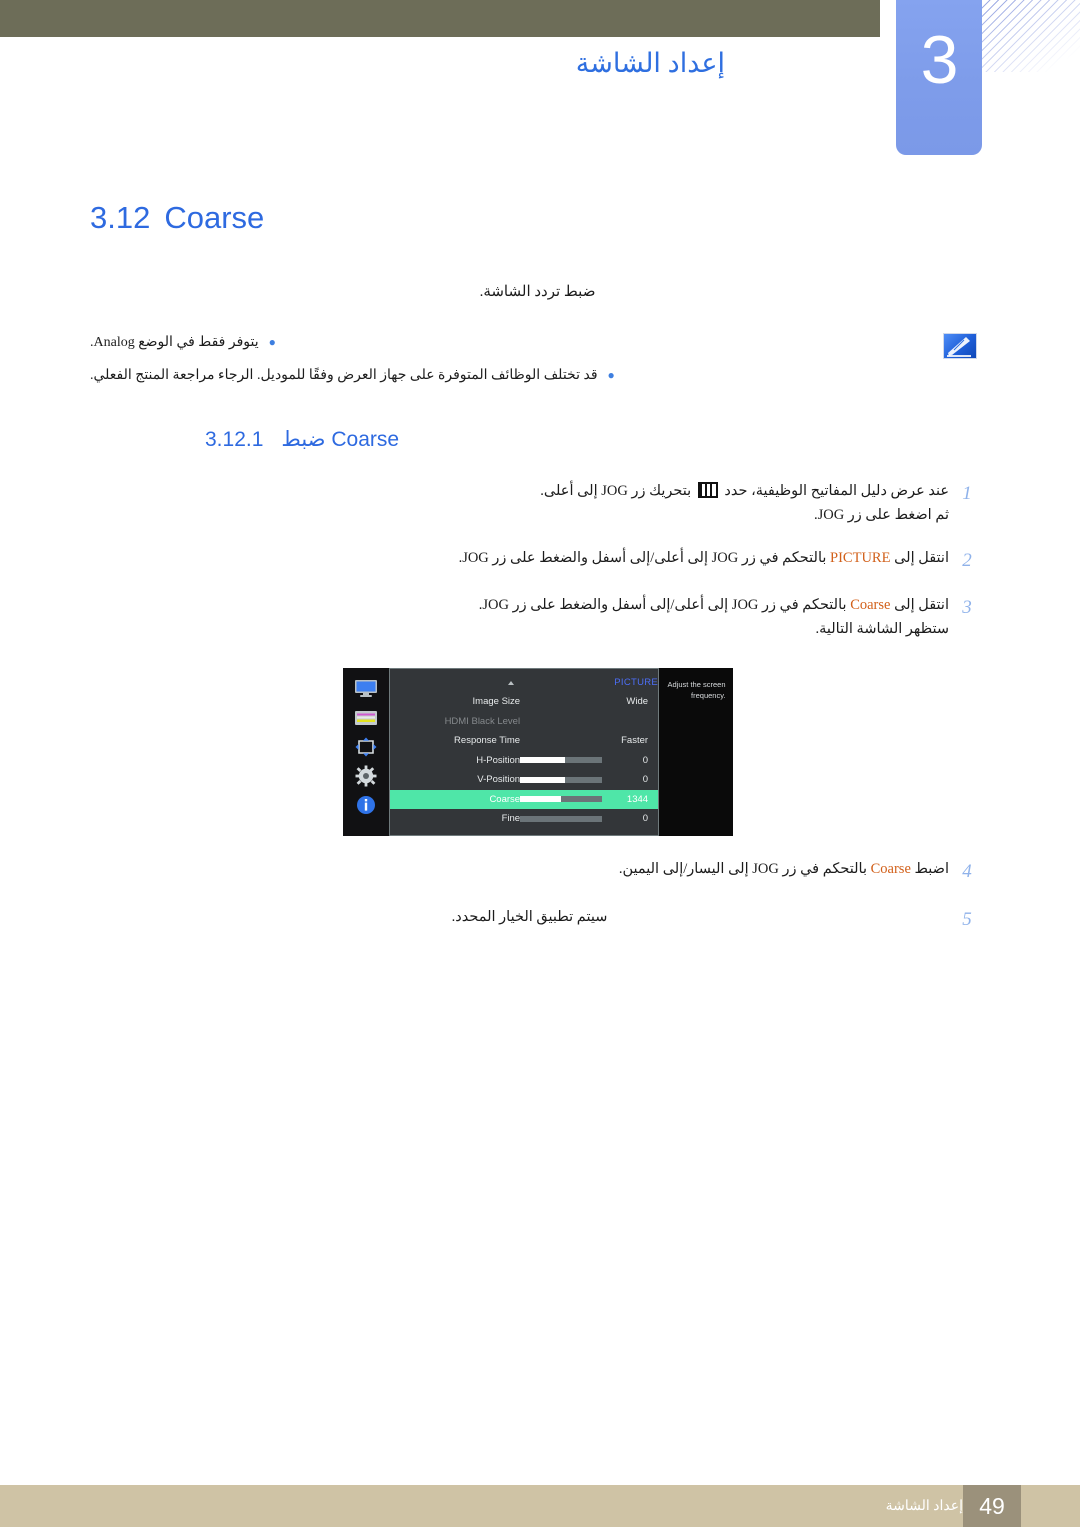 The width and height of the screenshot is (1080, 1527). What do you see at coordinates (511, 819) in the screenshot?
I see `osd-row-label: Fine` at bounding box center [511, 819].